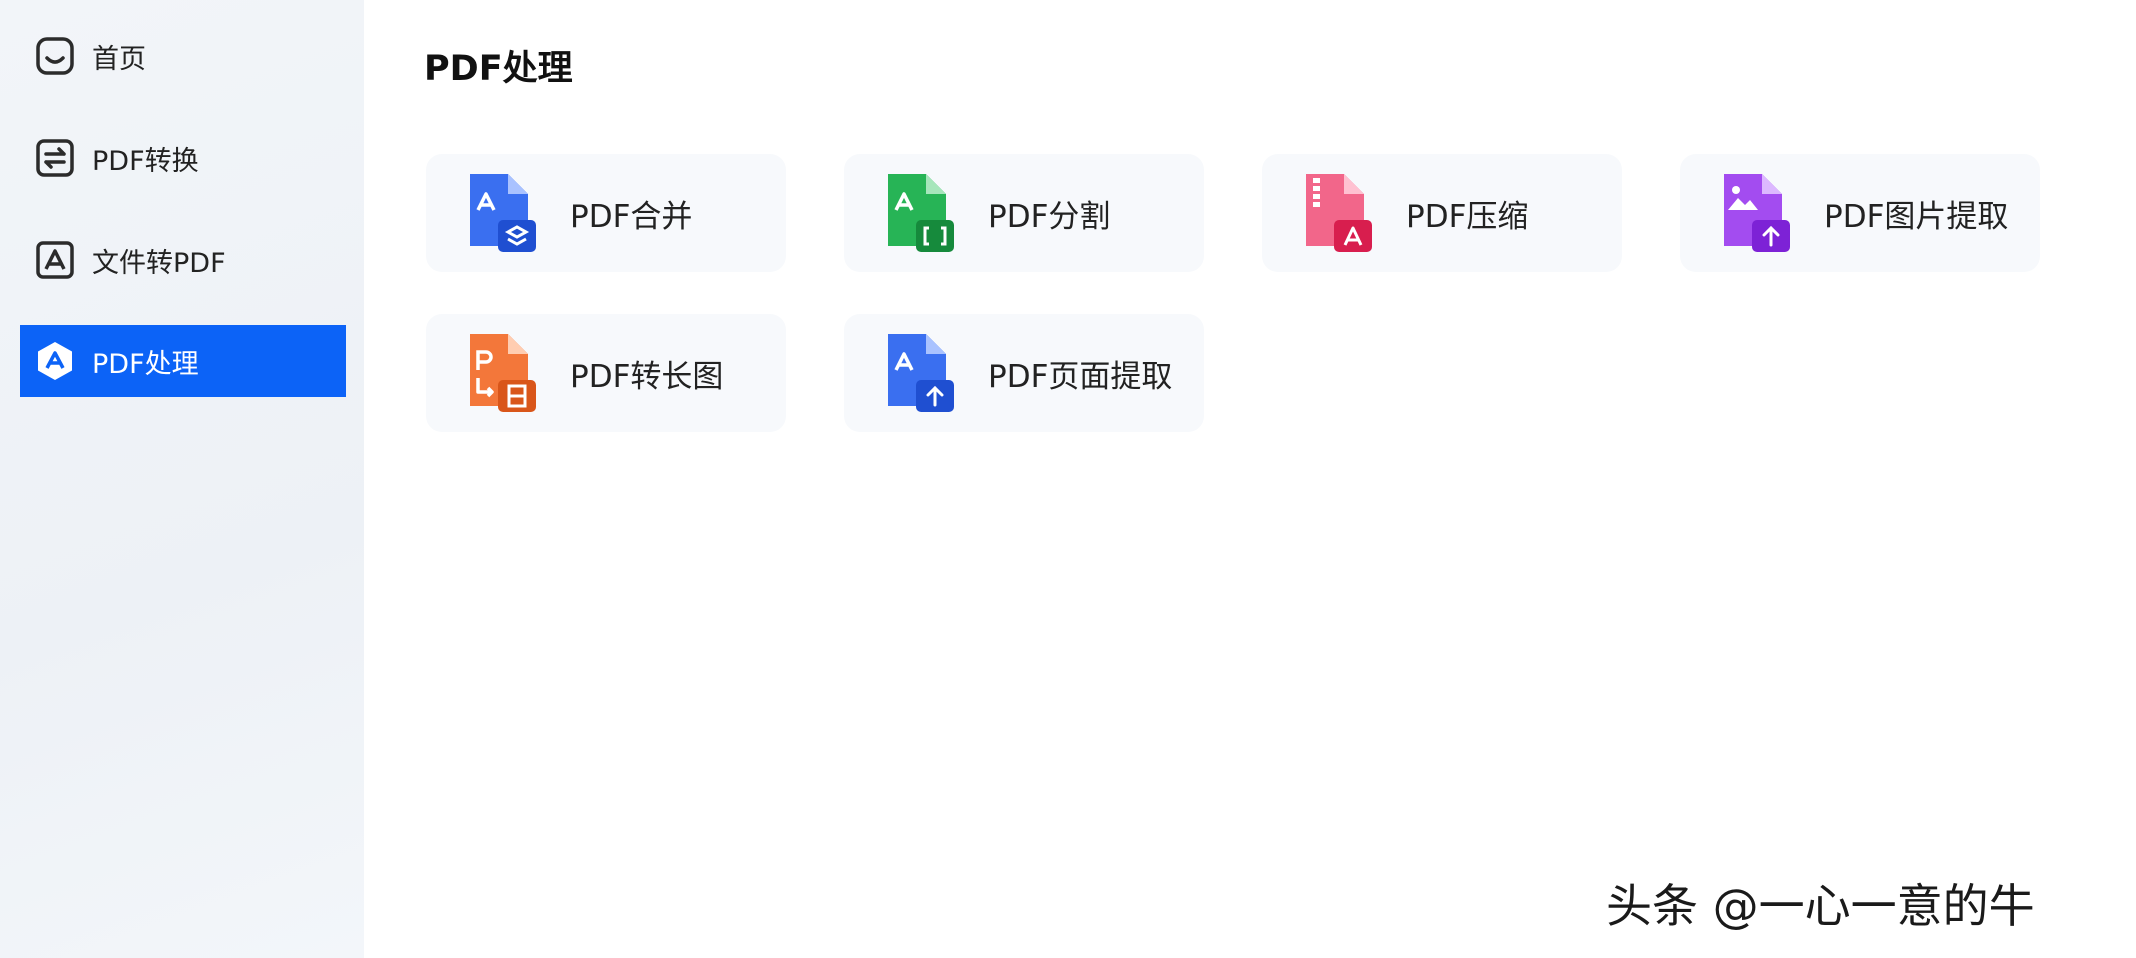 The width and height of the screenshot is (2136, 958). What do you see at coordinates (159, 263) in the screenshot?
I see `sidebar-item-label: 文件转PDF` at bounding box center [159, 263].